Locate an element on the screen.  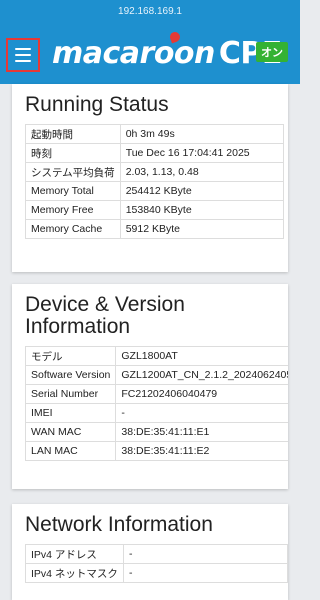
row-value: 2.03, 1.13, 0.48 is located at coordinates (201, 172).